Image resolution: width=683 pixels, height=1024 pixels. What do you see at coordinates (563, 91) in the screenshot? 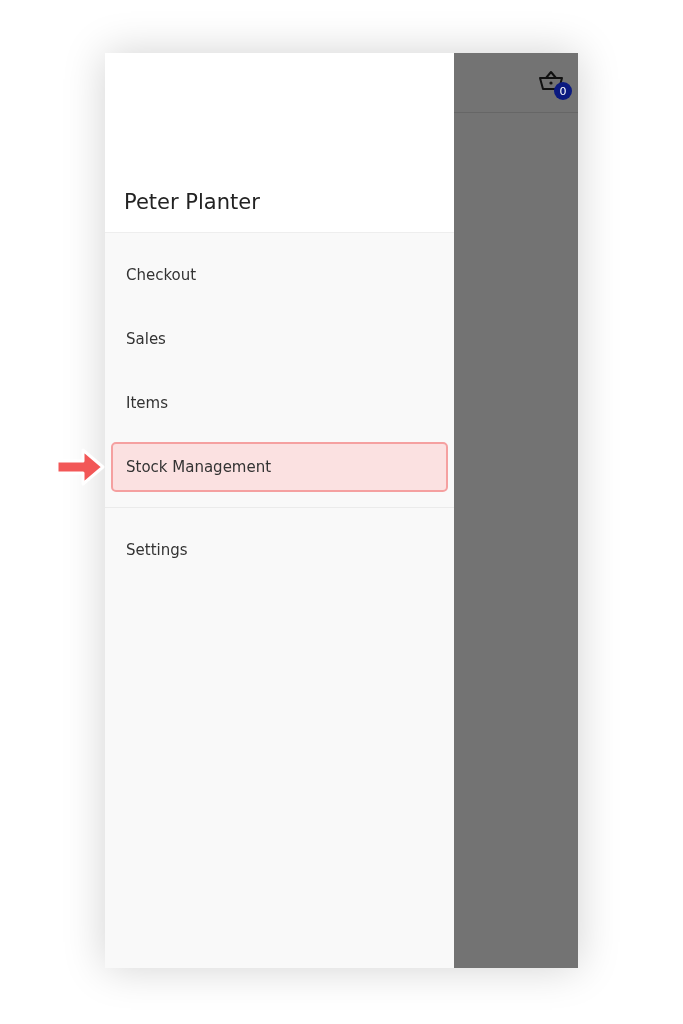
I see `cart-count-badge: 0` at bounding box center [563, 91].